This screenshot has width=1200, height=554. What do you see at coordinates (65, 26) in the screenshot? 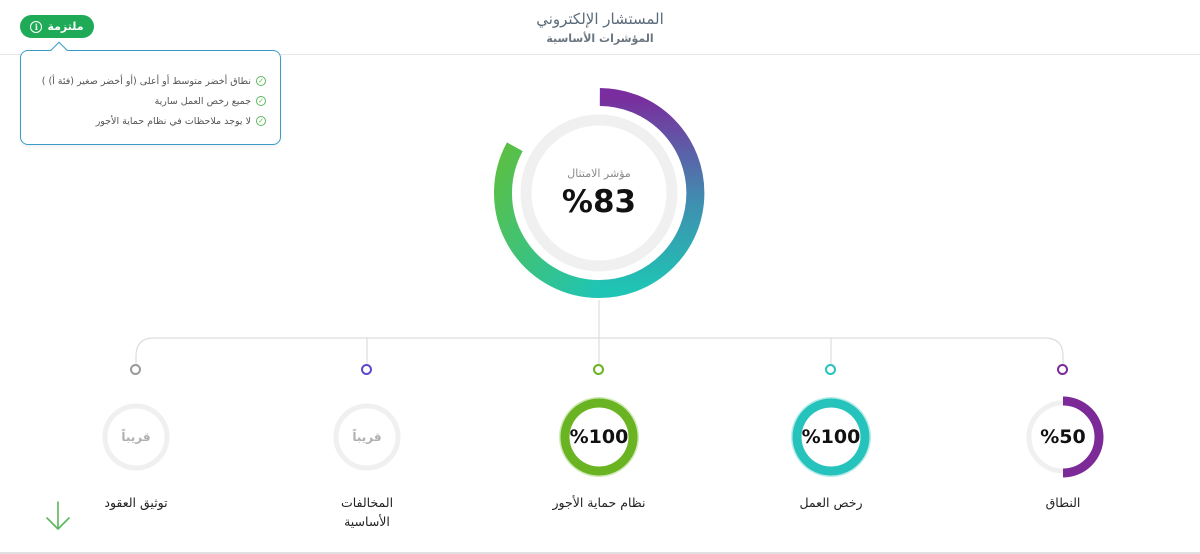
I see `status-label: ملتزمة` at bounding box center [65, 26].